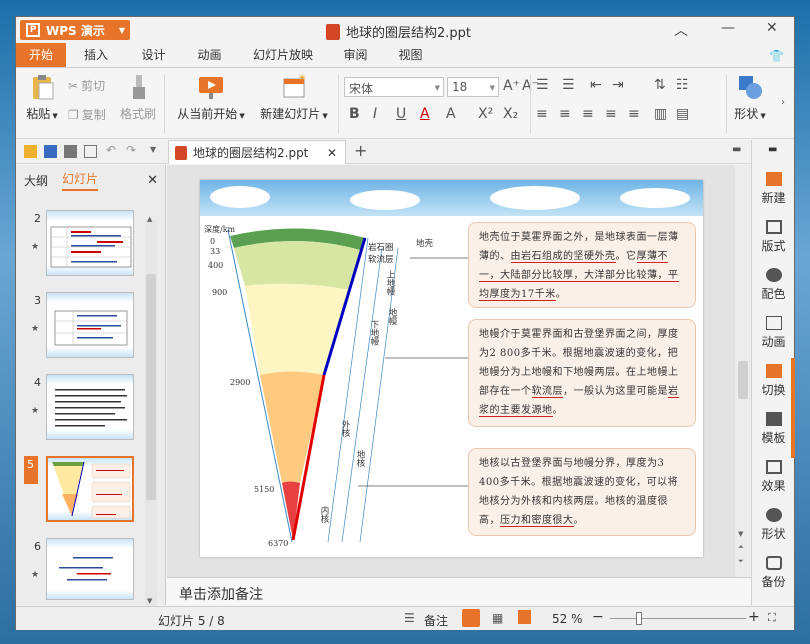 This screenshot has width=810, height=644. I want to click on shirt-skin-icon: 👕, so click(776, 56).